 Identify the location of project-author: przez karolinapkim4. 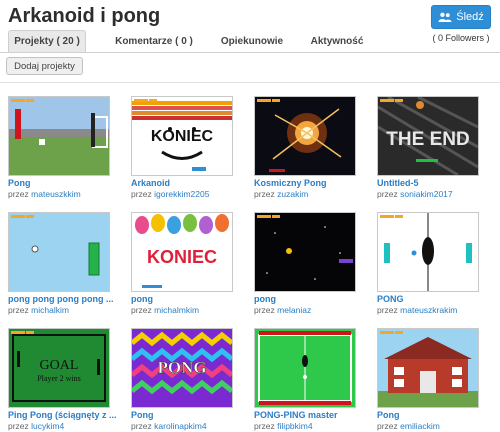
(186, 426).